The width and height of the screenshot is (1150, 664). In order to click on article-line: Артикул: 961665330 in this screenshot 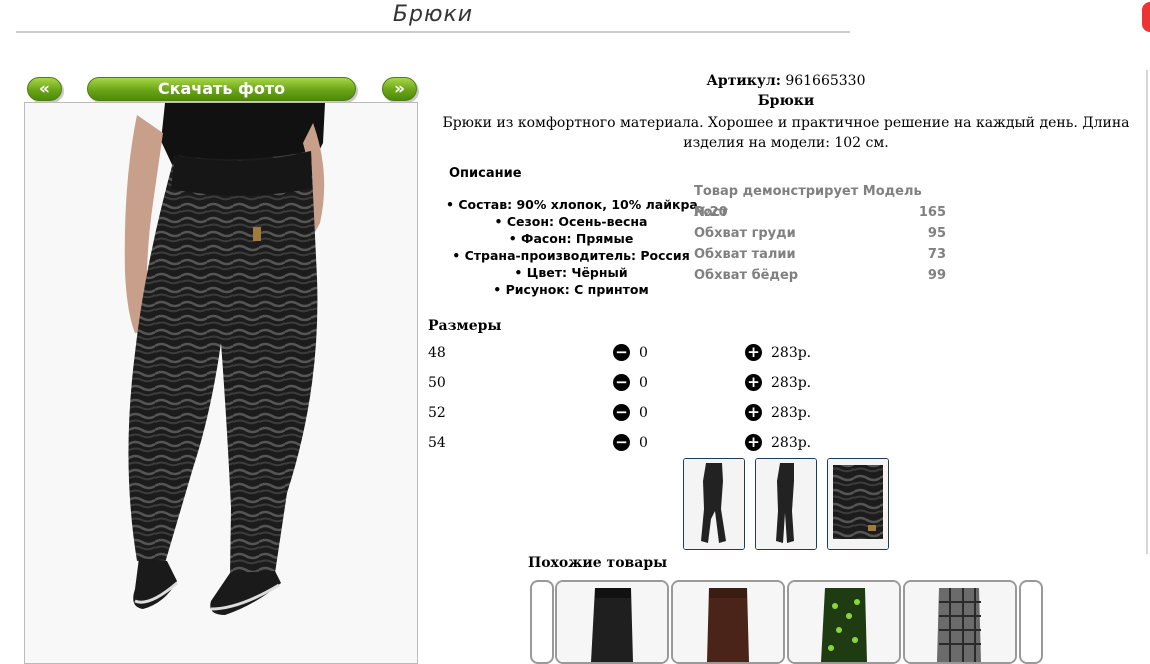, I will do `click(785, 81)`.